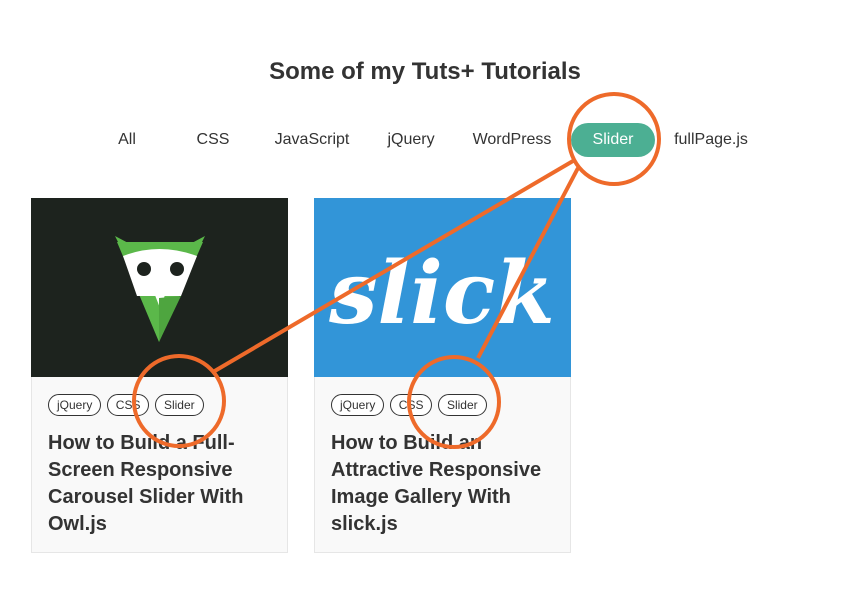  What do you see at coordinates (425, 71) in the screenshot?
I see `page-title: Some of my Tuts+ Tutorials` at bounding box center [425, 71].